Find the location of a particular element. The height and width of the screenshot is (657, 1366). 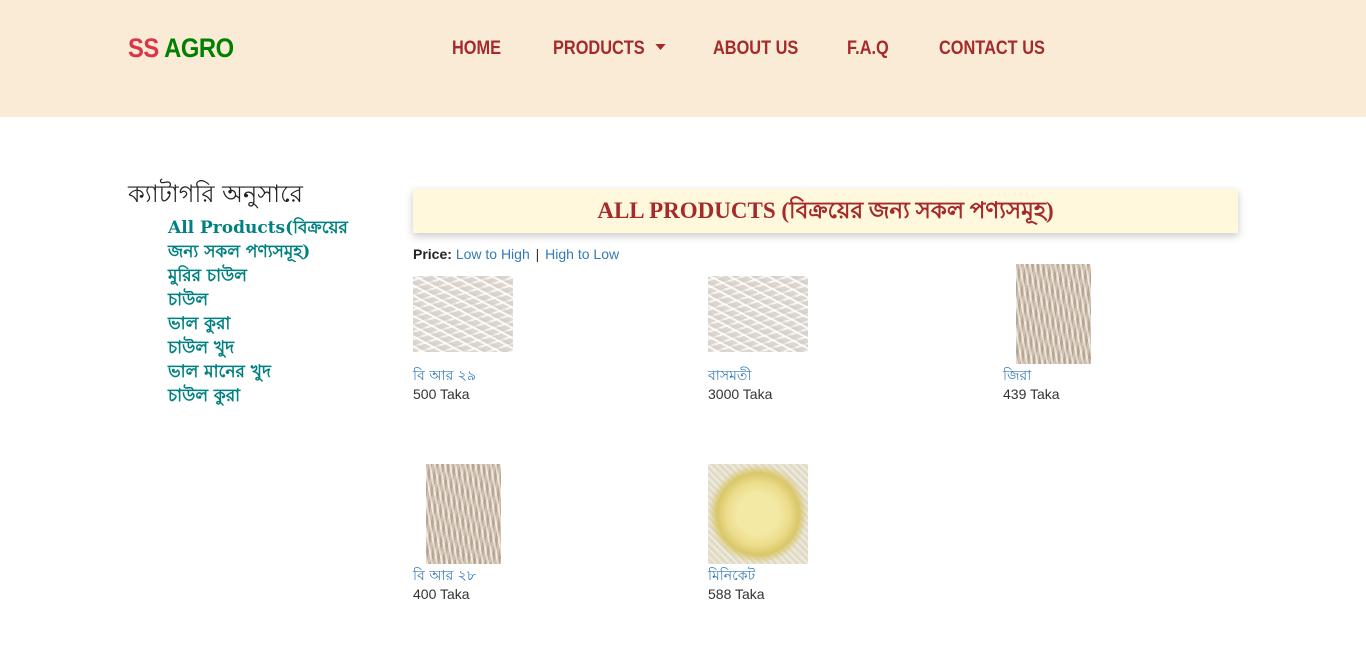

product-name-link: বাসমতী is located at coordinates (729, 376).